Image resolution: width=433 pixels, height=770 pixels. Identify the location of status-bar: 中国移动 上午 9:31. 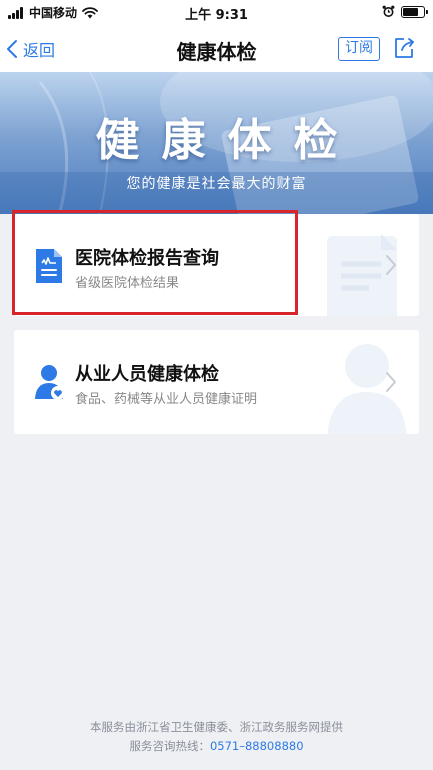
(216, 13).